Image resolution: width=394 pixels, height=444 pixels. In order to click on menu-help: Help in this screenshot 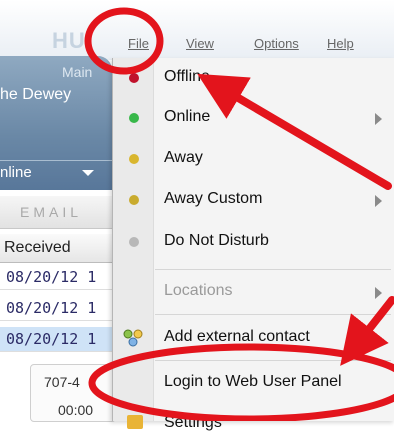, I will do `click(340, 43)`.